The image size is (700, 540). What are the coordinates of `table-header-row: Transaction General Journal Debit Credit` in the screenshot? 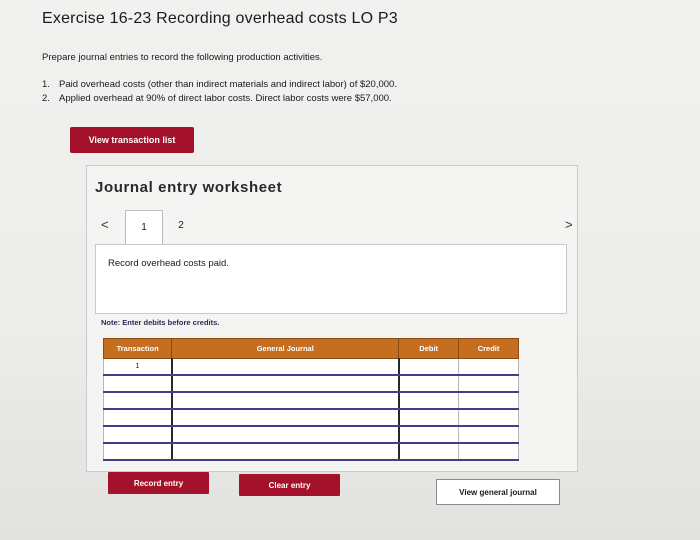 It's located at (310, 348).